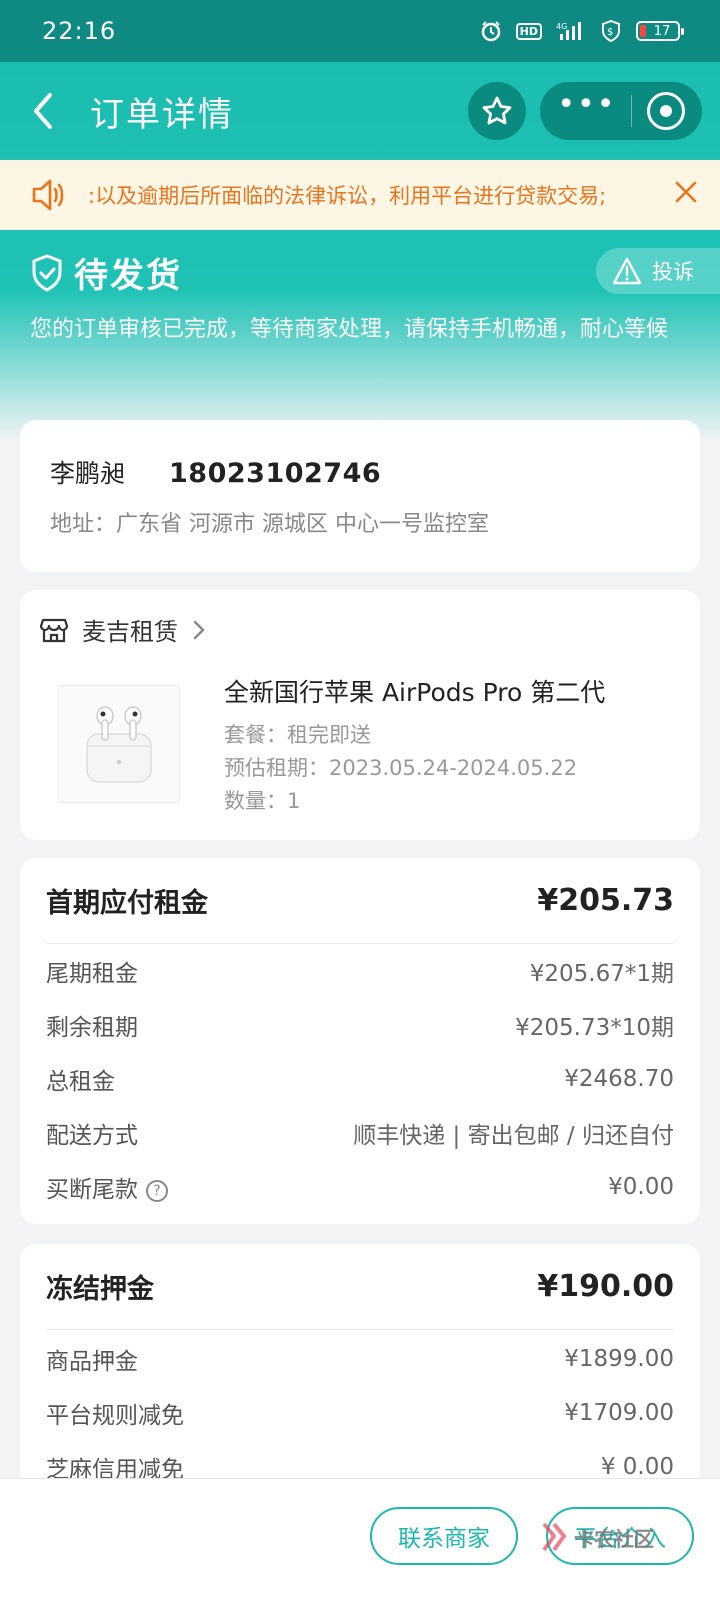  What do you see at coordinates (360, 1187) in the screenshot?
I see `fee-row: 买断尾款? ¥0.00` at bounding box center [360, 1187].